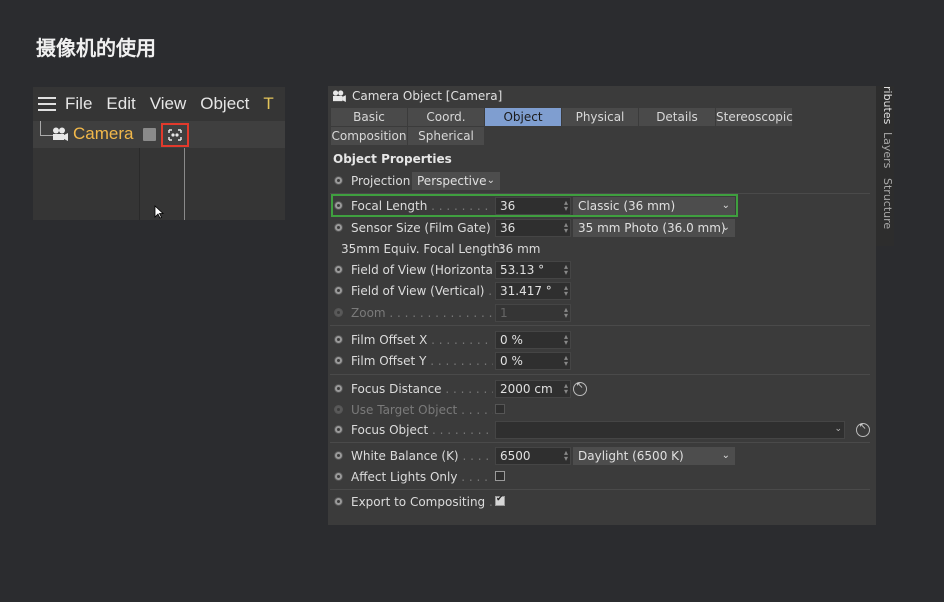 Image resolution: width=944 pixels, height=602 pixels. Describe the element at coordinates (422, 430) in the screenshot. I see `label-focus-object: Focus Object . . . . . . . . . . . .` at that location.